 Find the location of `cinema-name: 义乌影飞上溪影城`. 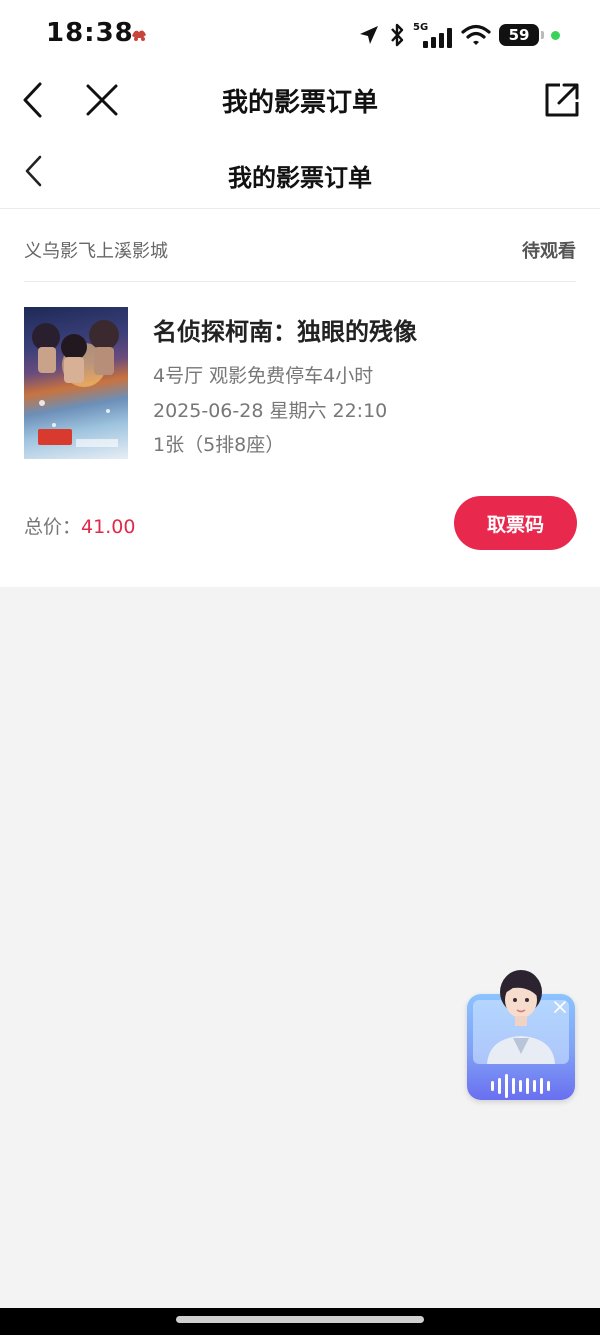

cinema-name: 义乌影飞上溪影城 is located at coordinates (96, 251).